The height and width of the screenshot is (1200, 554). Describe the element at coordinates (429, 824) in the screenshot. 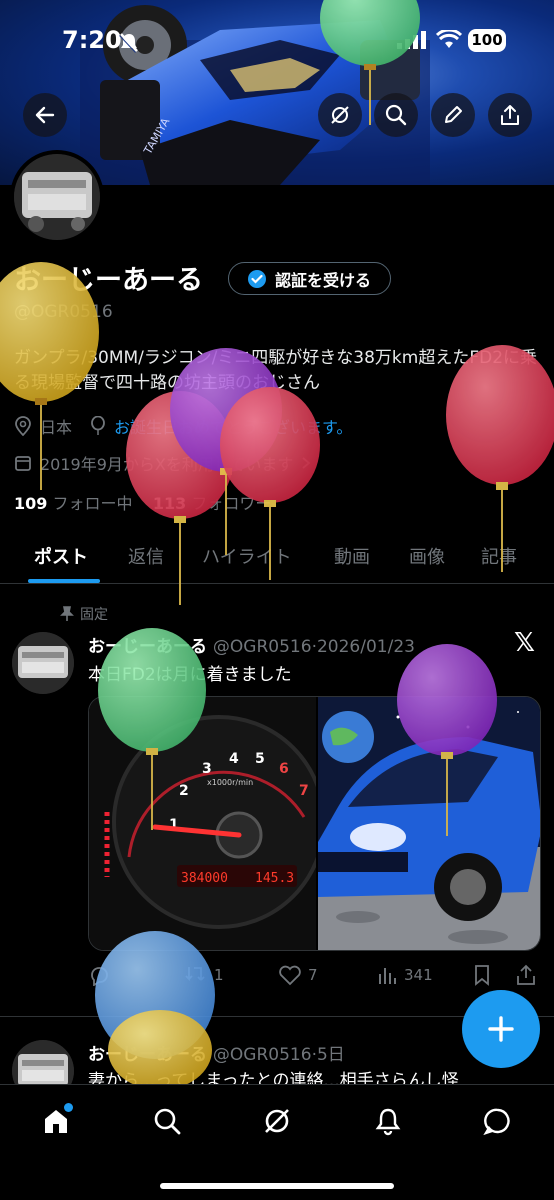

I see `fd2-on-moon-illustration` at that location.